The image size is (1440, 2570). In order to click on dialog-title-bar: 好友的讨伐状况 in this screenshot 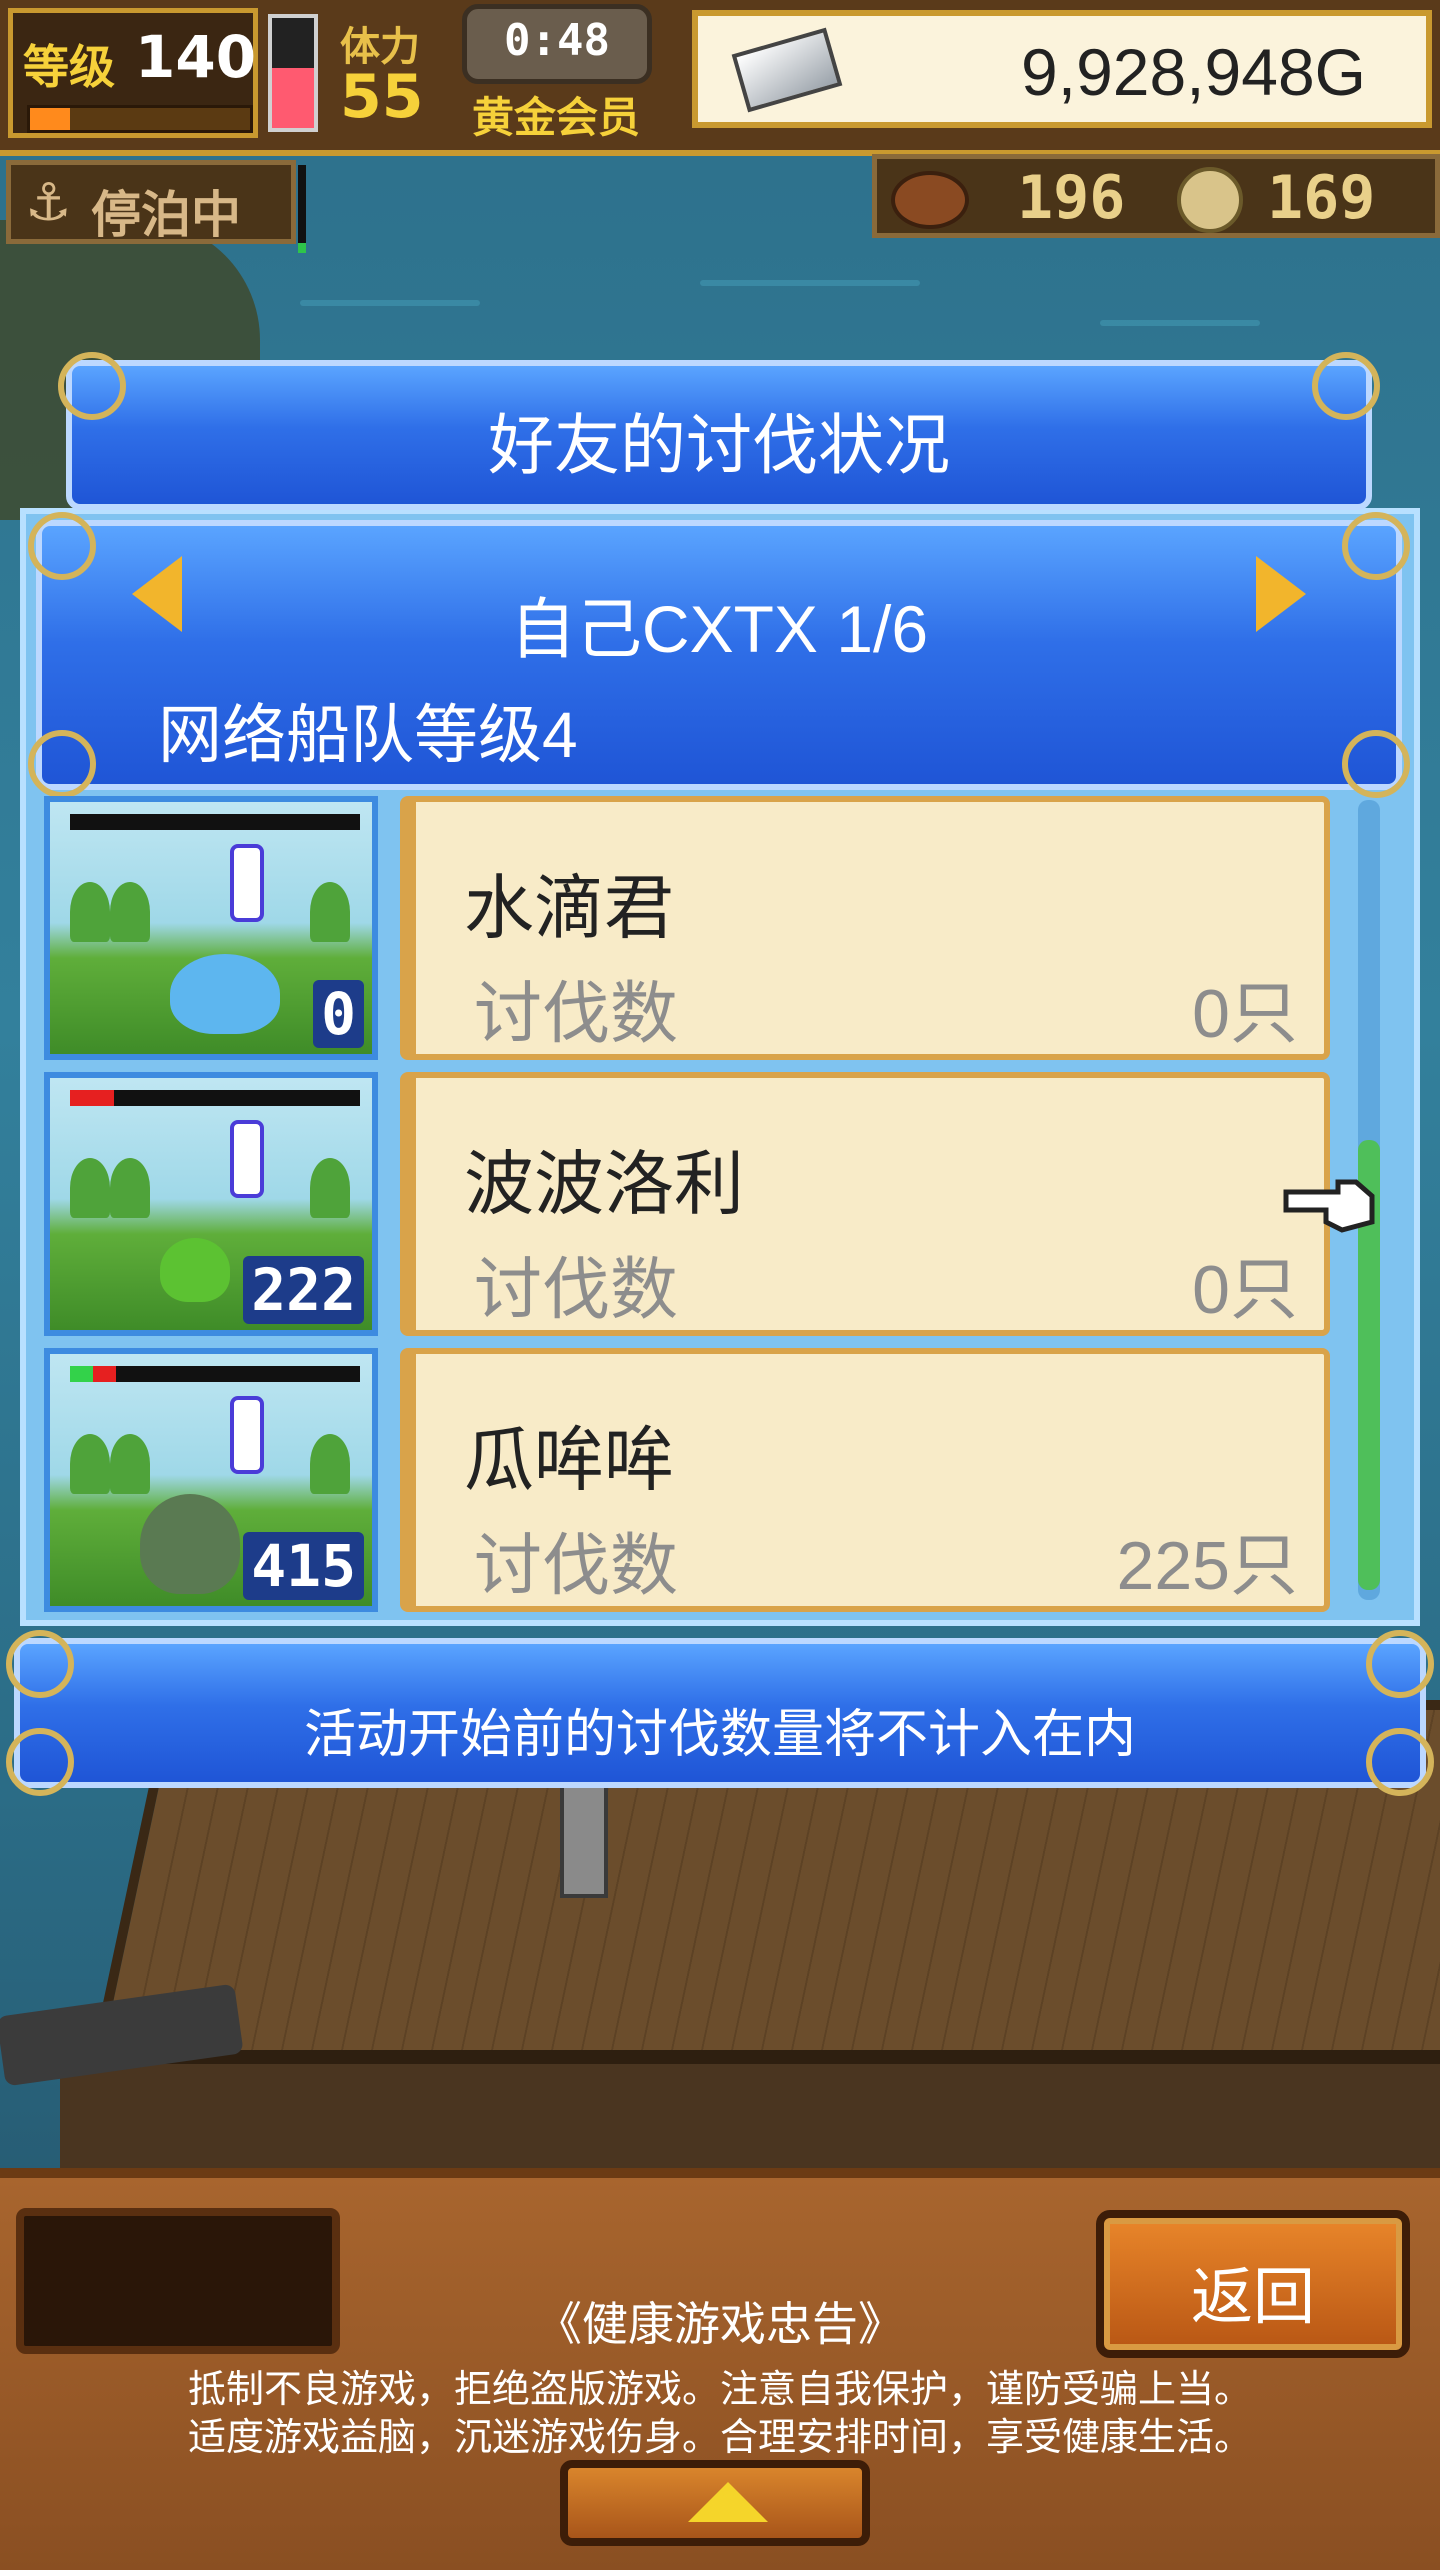, I will do `click(719, 431)`.